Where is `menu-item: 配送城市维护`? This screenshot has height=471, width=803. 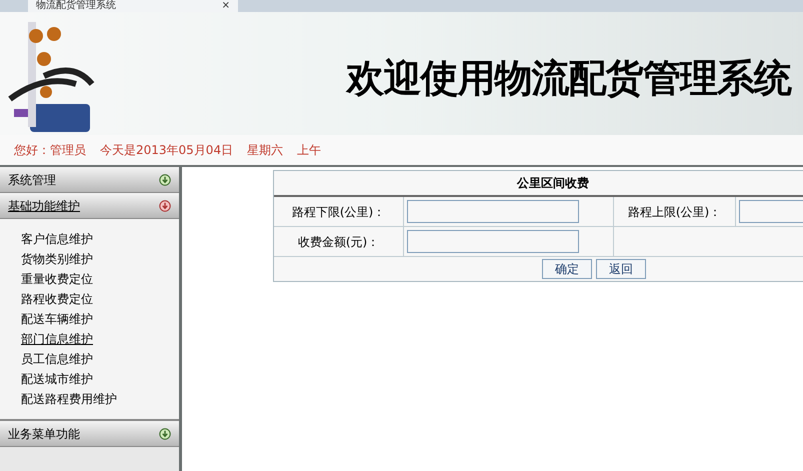
menu-item: 配送城市维护 is located at coordinates (57, 379).